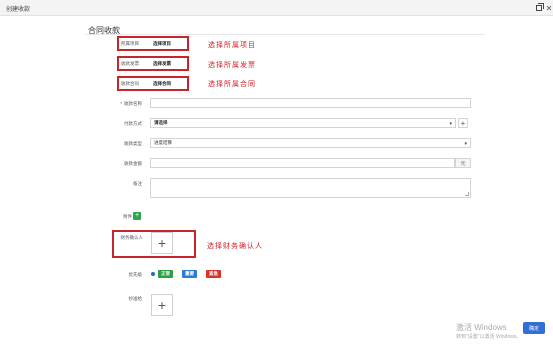 The width and height of the screenshot is (553, 345). I want to click on select-invoice-button: 选择发票, so click(162, 64).